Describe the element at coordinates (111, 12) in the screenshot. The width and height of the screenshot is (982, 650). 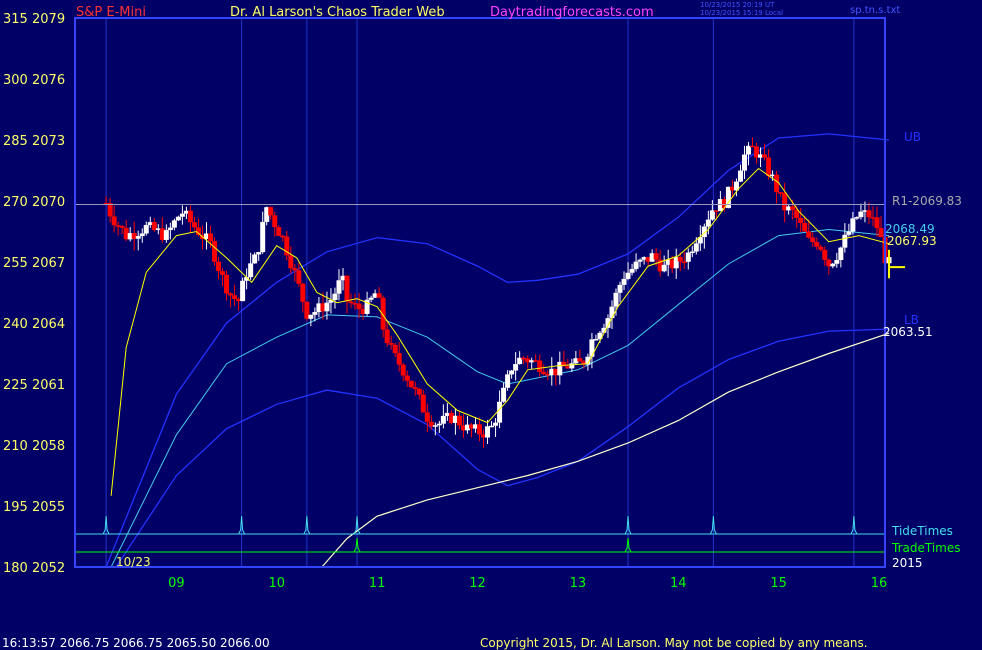
I see `instrument-label: S&P E-Mini` at that location.